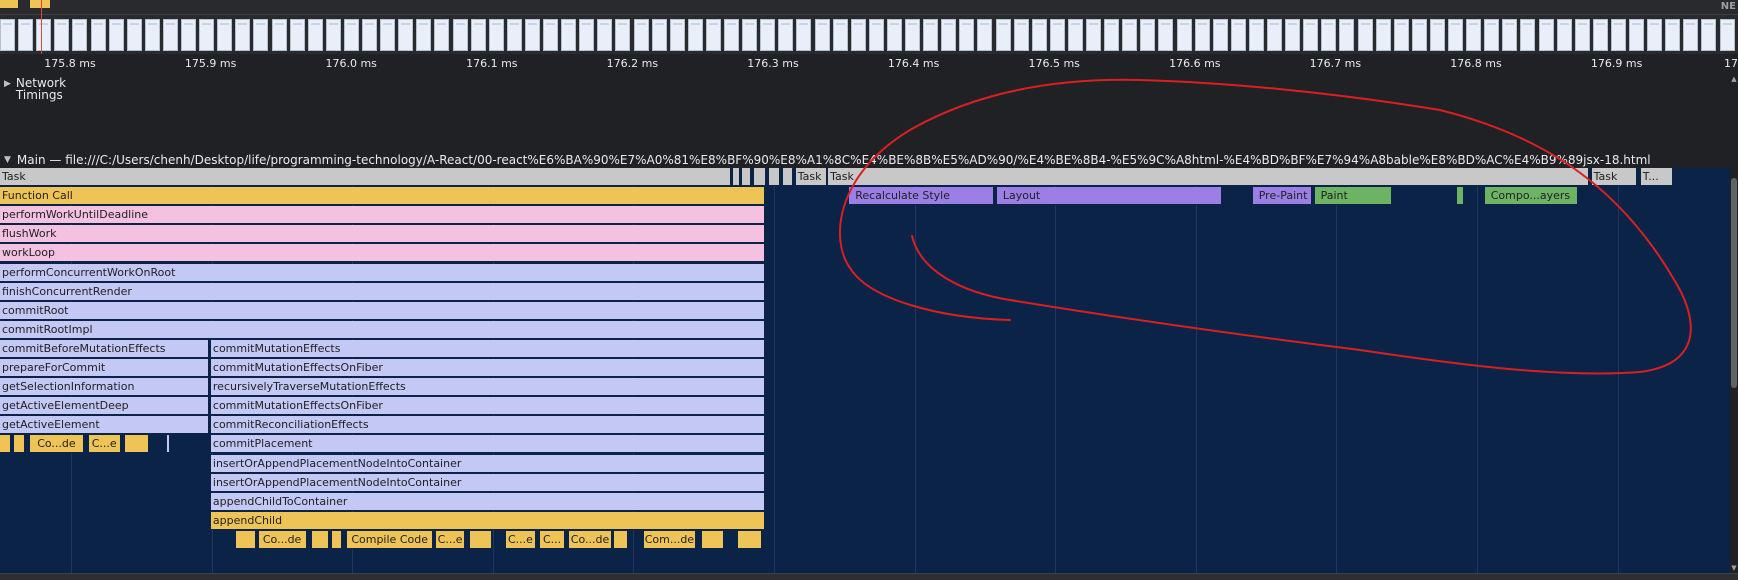  What do you see at coordinates (105, 406) in the screenshot?
I see `flame-event: getActiveElementDeep` at bounding box center [105, 406].